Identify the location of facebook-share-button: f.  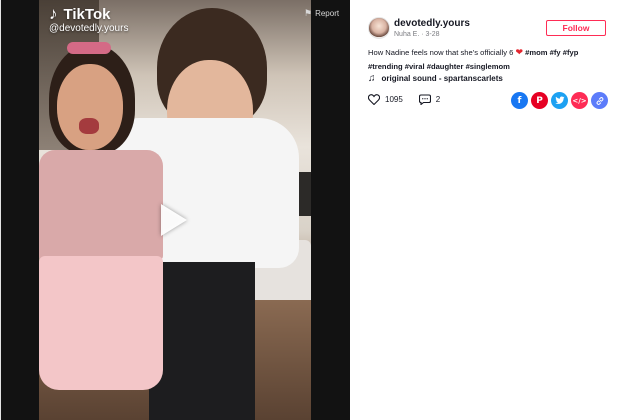
(519, 100).